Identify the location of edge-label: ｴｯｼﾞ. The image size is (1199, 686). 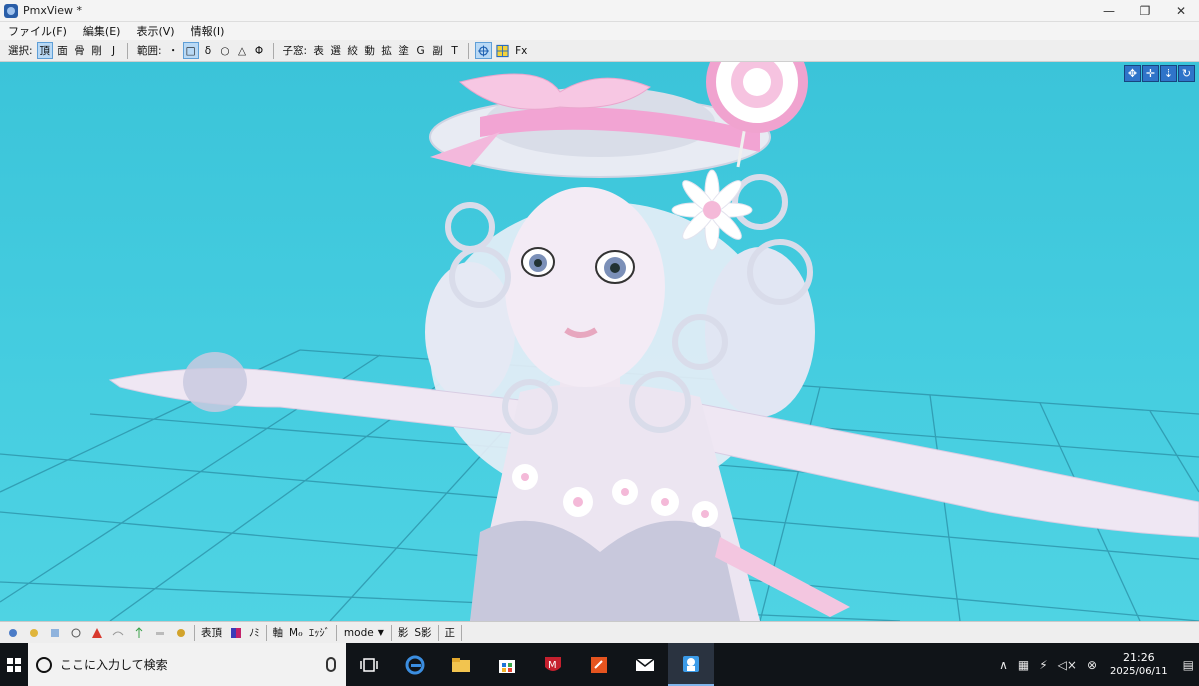
(319, 632).